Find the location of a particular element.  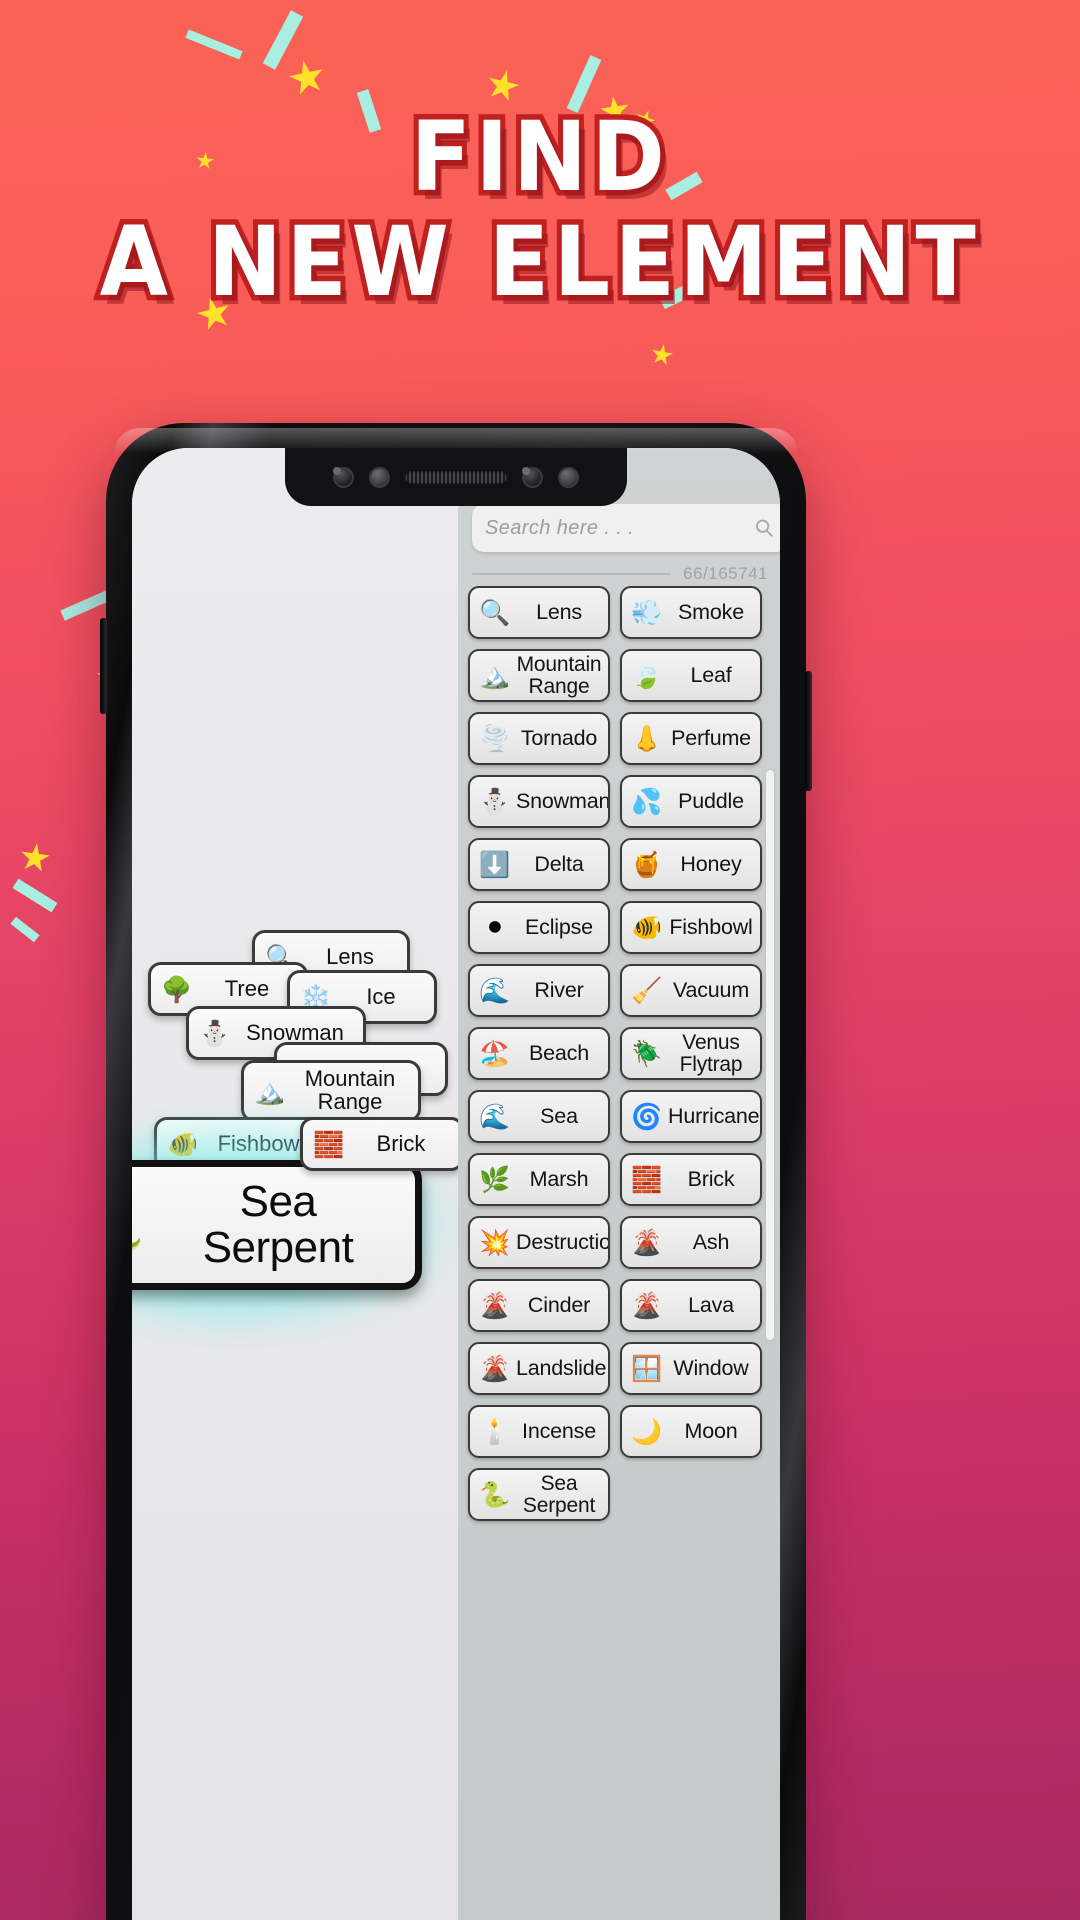

element-list-item: 🌙 Moon is located at coordinates (691, 1431).